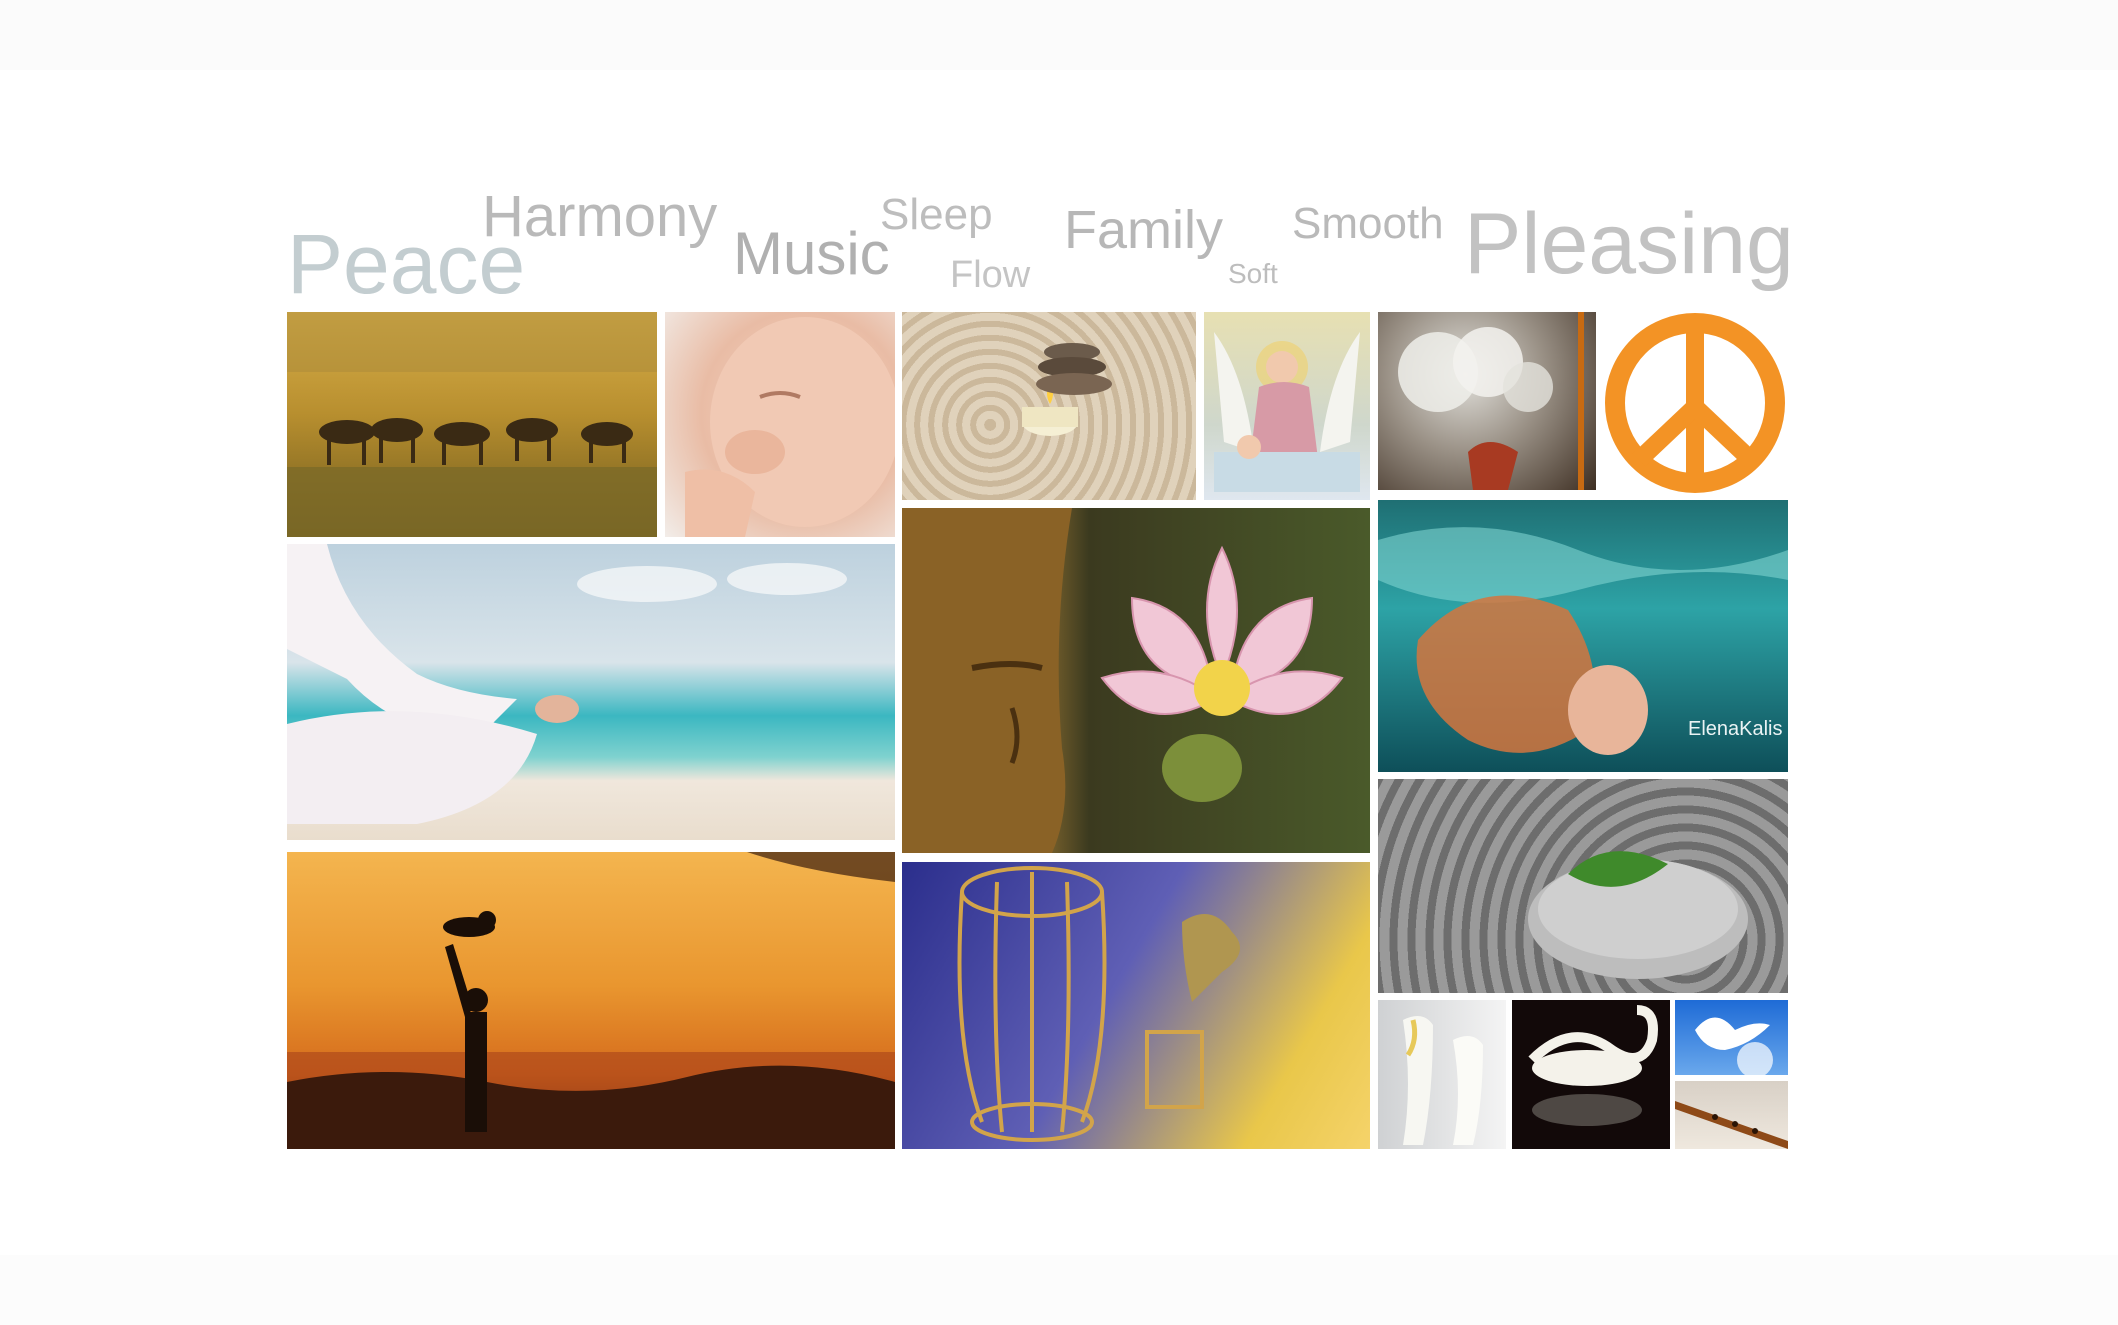 The height and width of the screenshot is (1325, 2118). I want to click on buddha-lotus-photo, so click(1136, 680).